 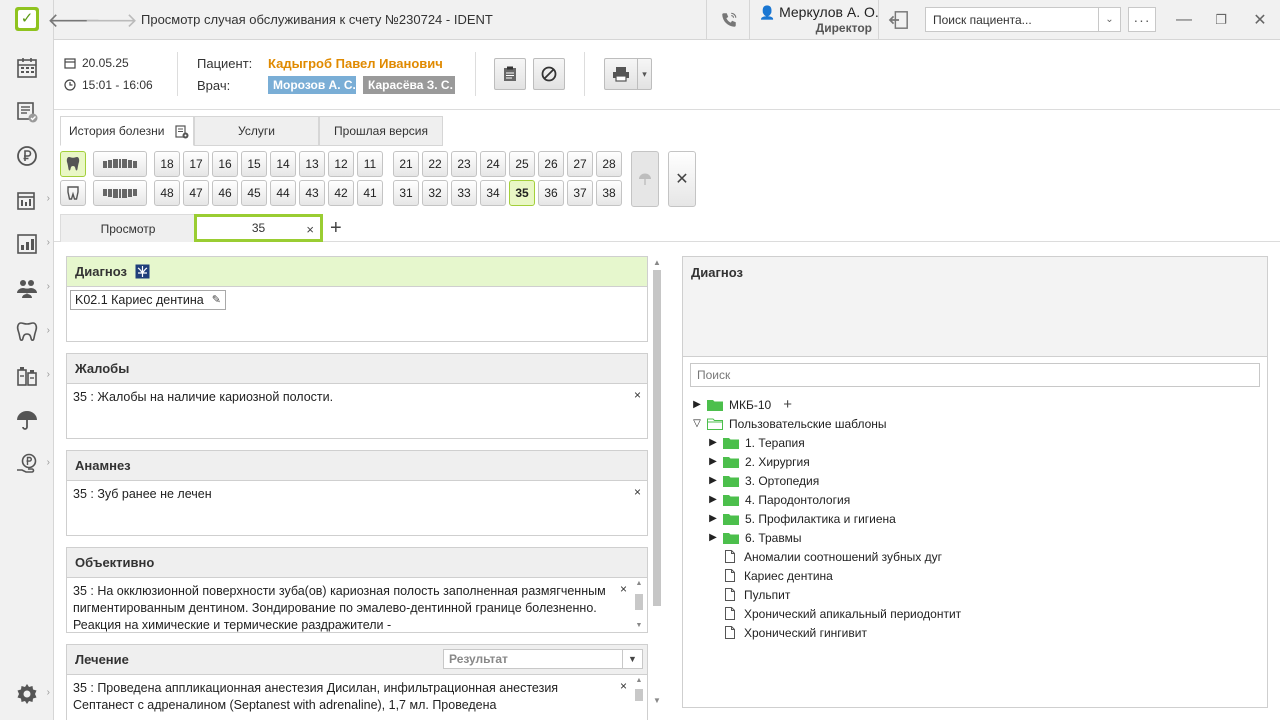 What do you see at coordinates (795, 632) in the screenshot?
I see `tree-node-gingivitis: Хронический гингивит` at bounding box center [795, 632].